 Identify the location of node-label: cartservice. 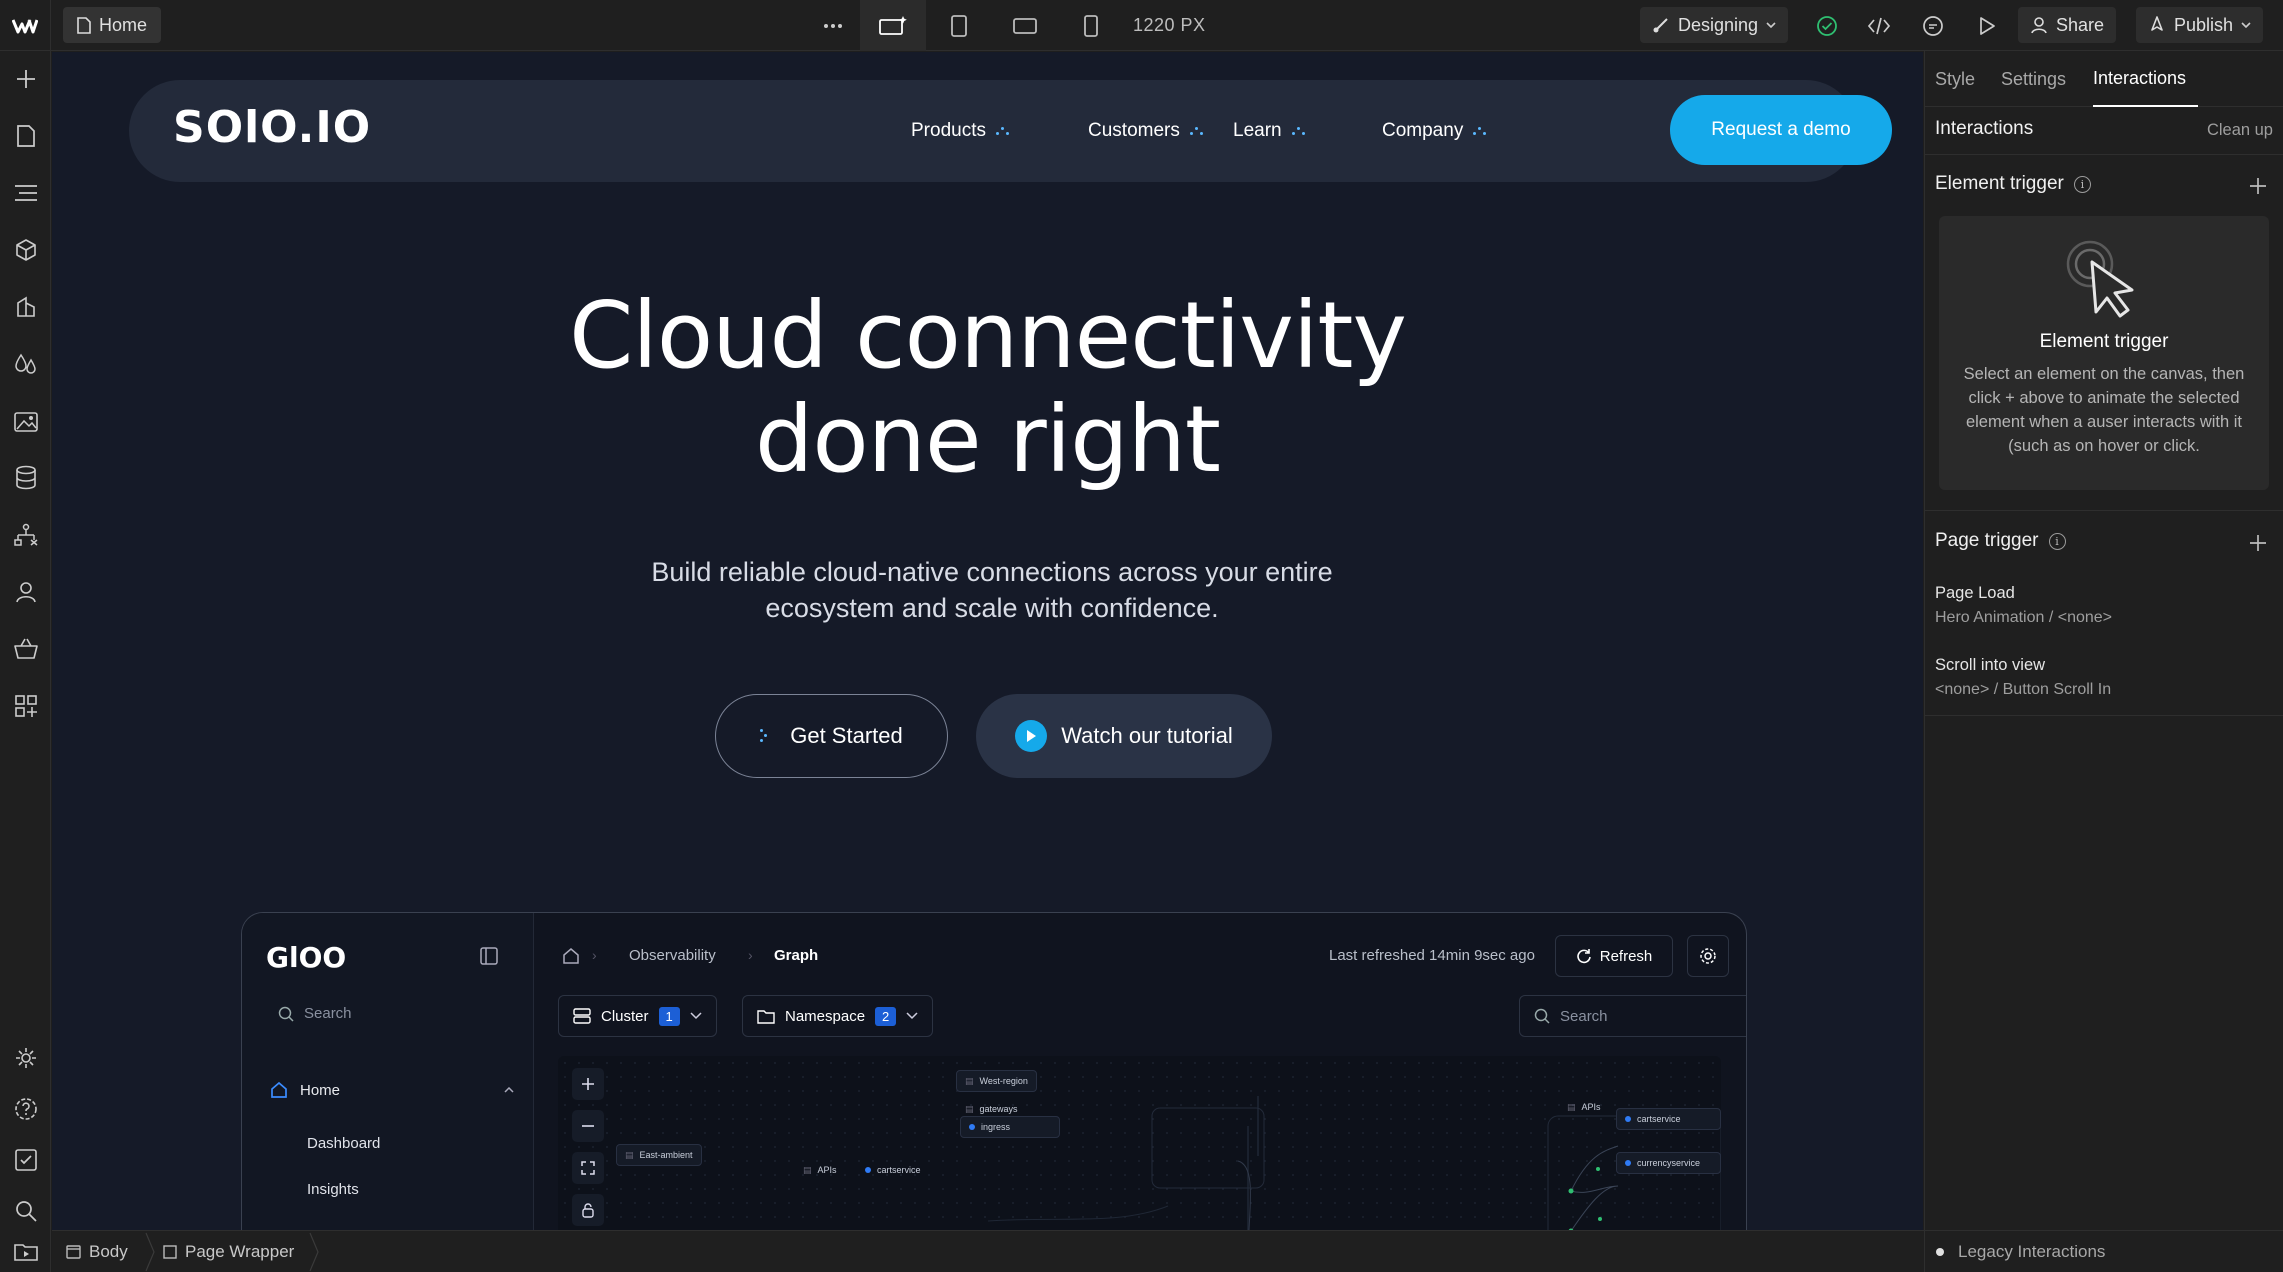
(899, 1170).